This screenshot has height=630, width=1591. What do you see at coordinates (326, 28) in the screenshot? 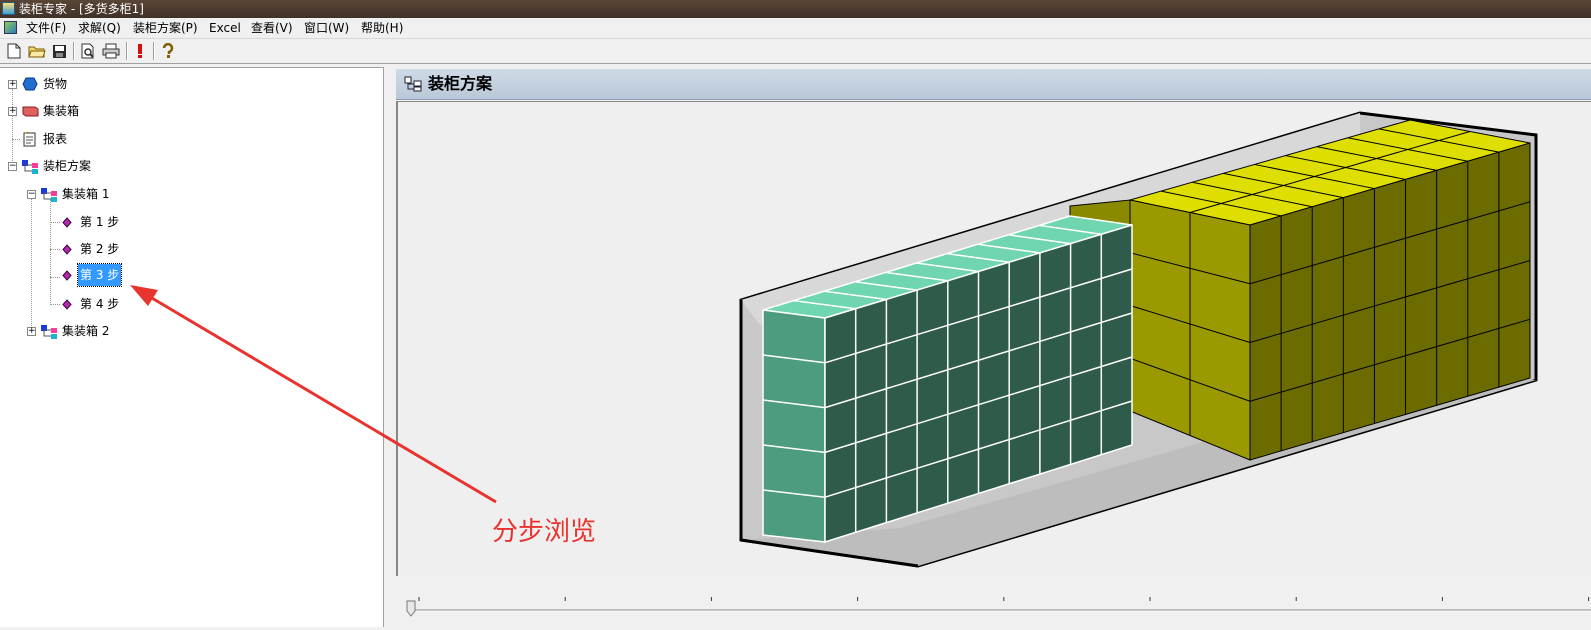
I see `menu-window: 窗口(W)` at bounding box center [326, 28].